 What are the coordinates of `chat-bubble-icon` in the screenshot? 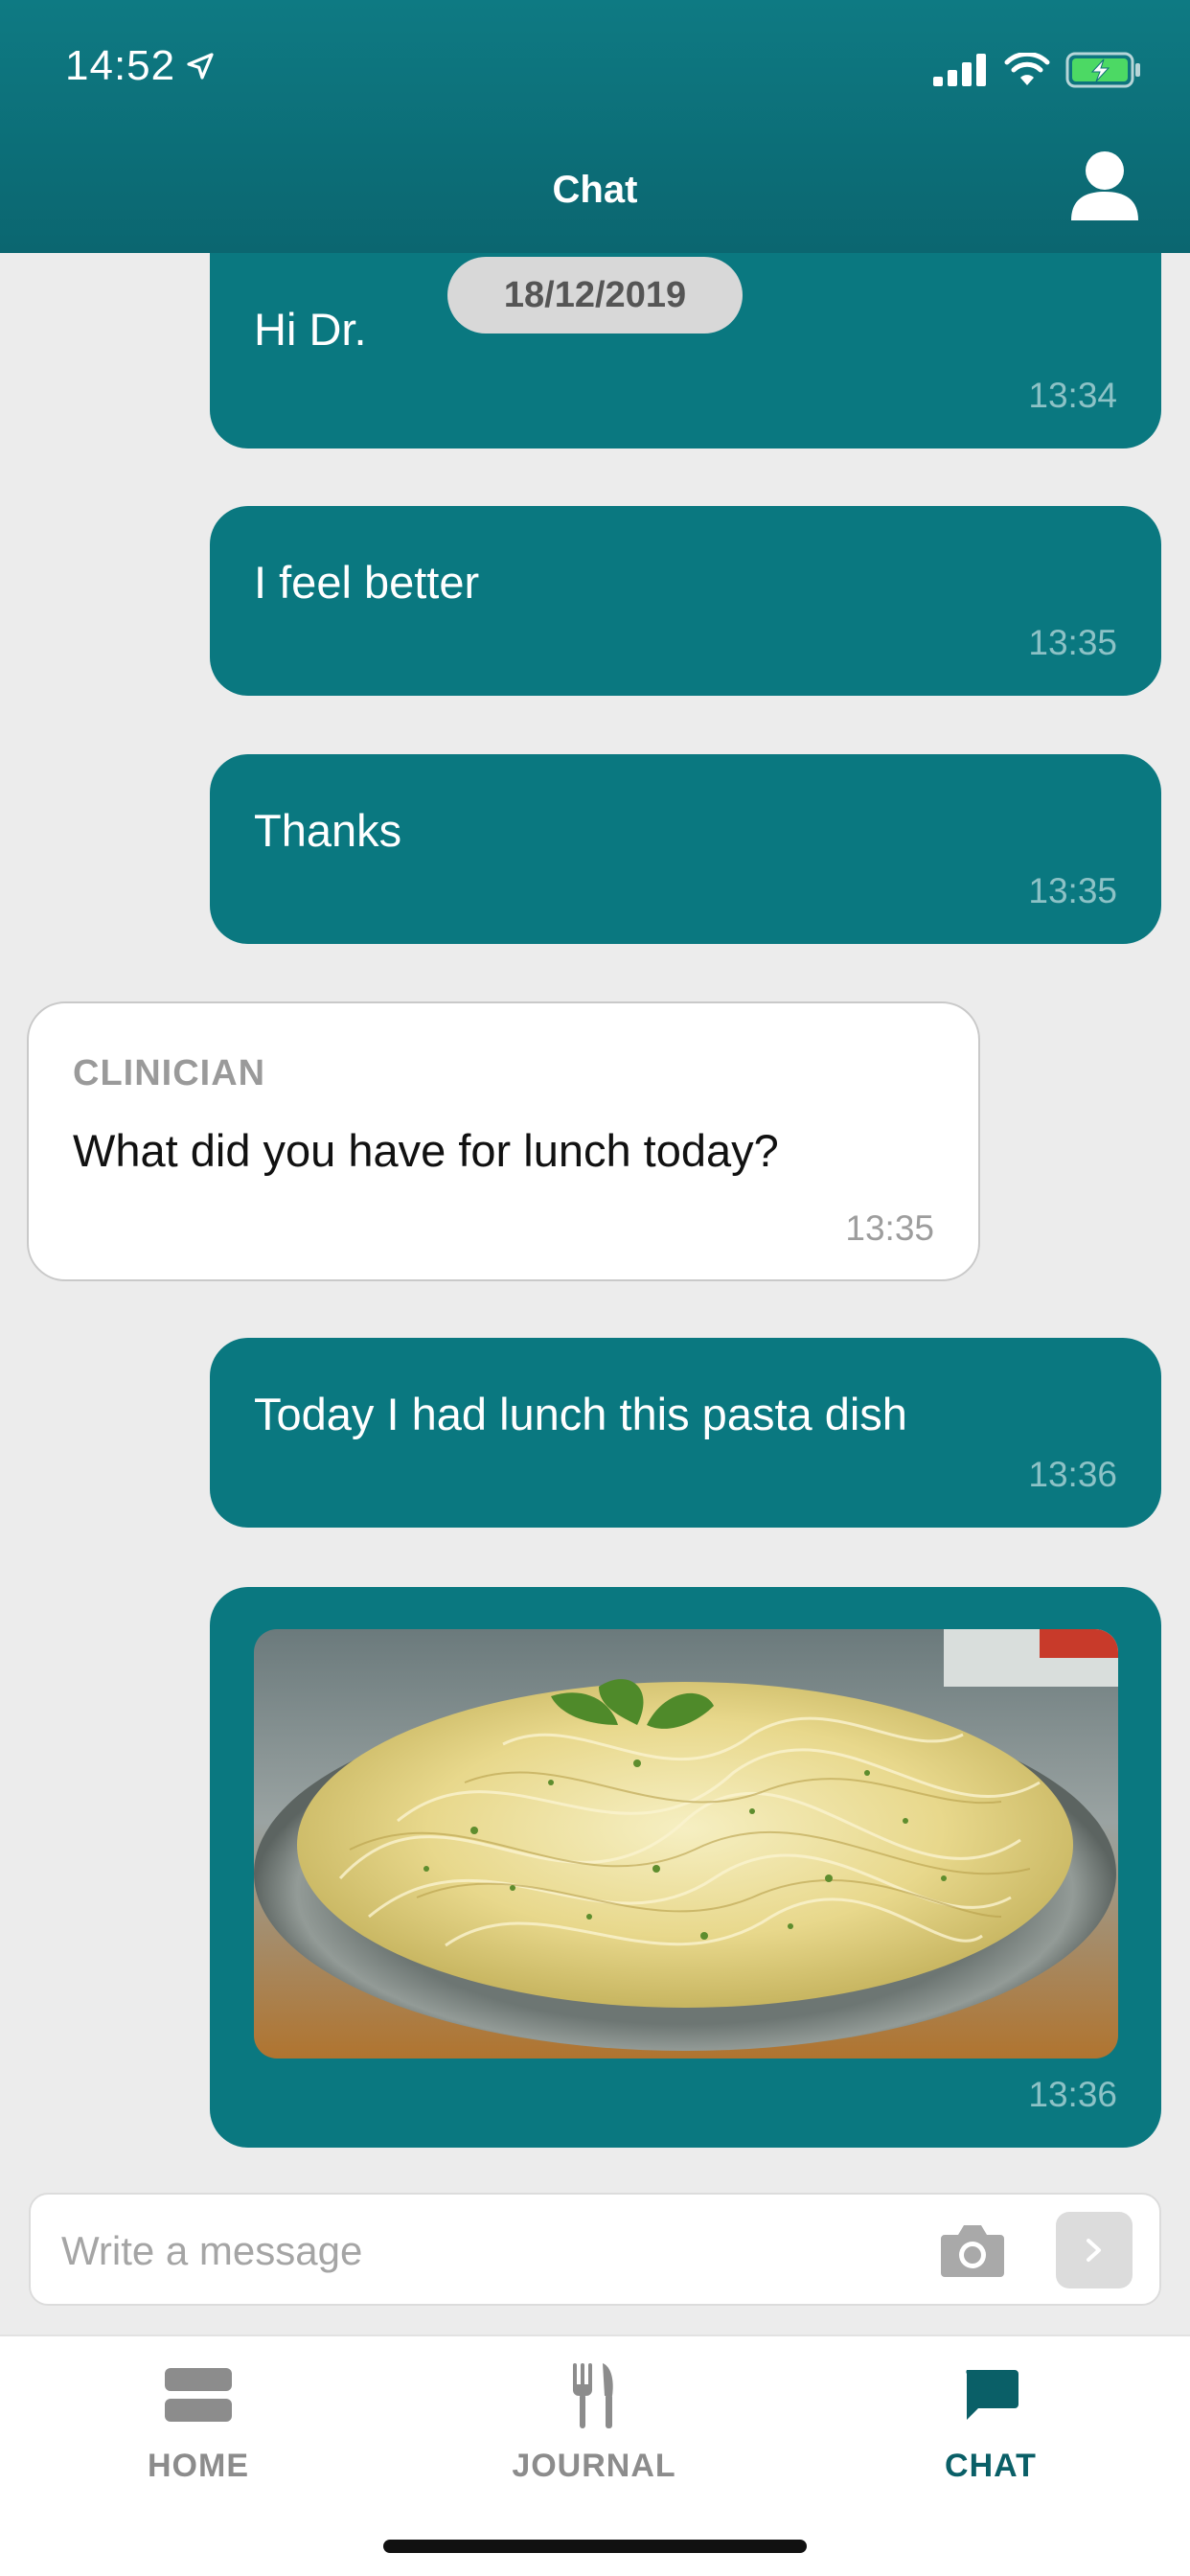 It's located at (992, 2395).